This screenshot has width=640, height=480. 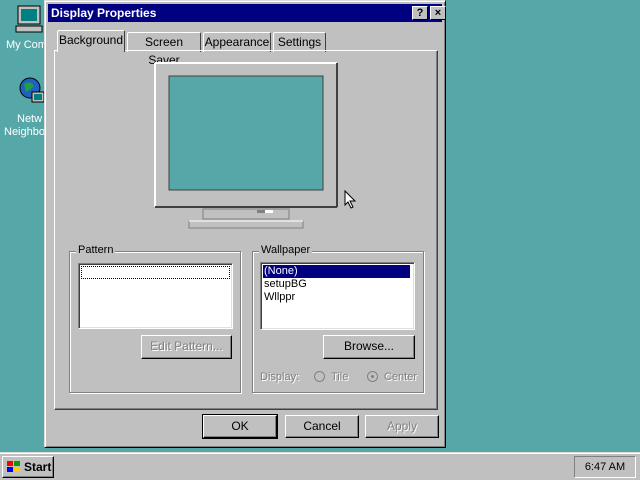 I want to click on tab-appearance: Appearance, so click(x=237, y=42).